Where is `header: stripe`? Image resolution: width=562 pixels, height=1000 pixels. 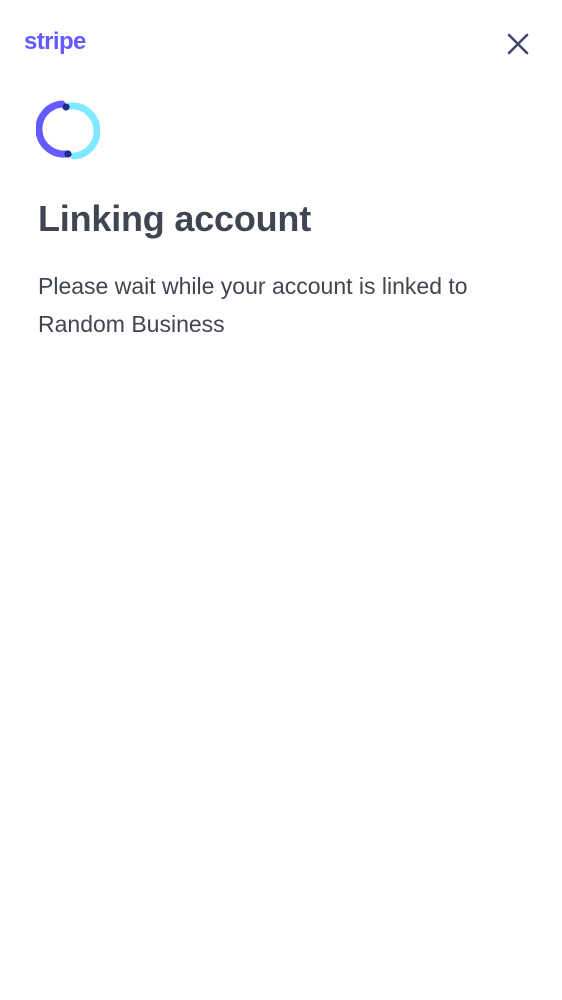
header: stripe is located at coordinates (281, 44).